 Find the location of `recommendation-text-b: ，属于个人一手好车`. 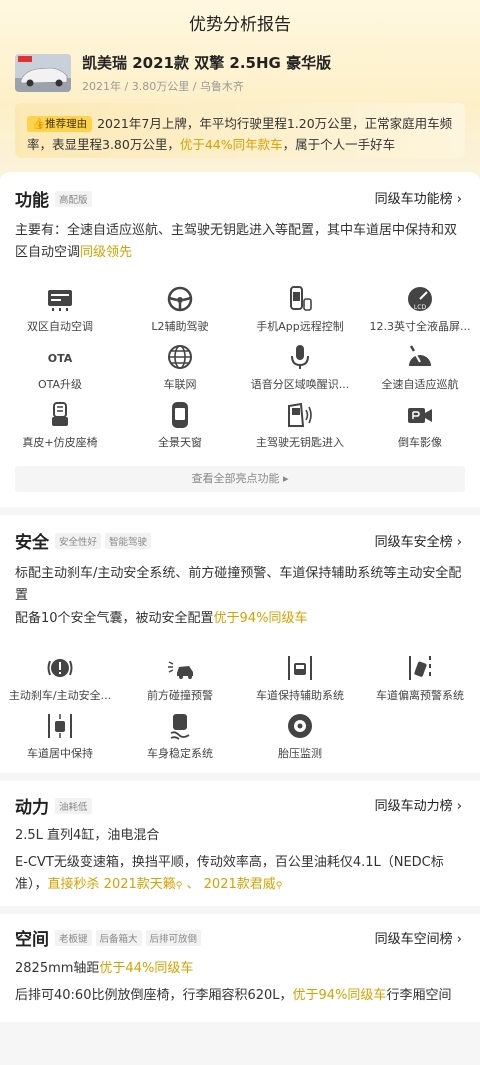

recommendation-text-b: ，属于个人一手好车 is located at coordinates (339, 144).